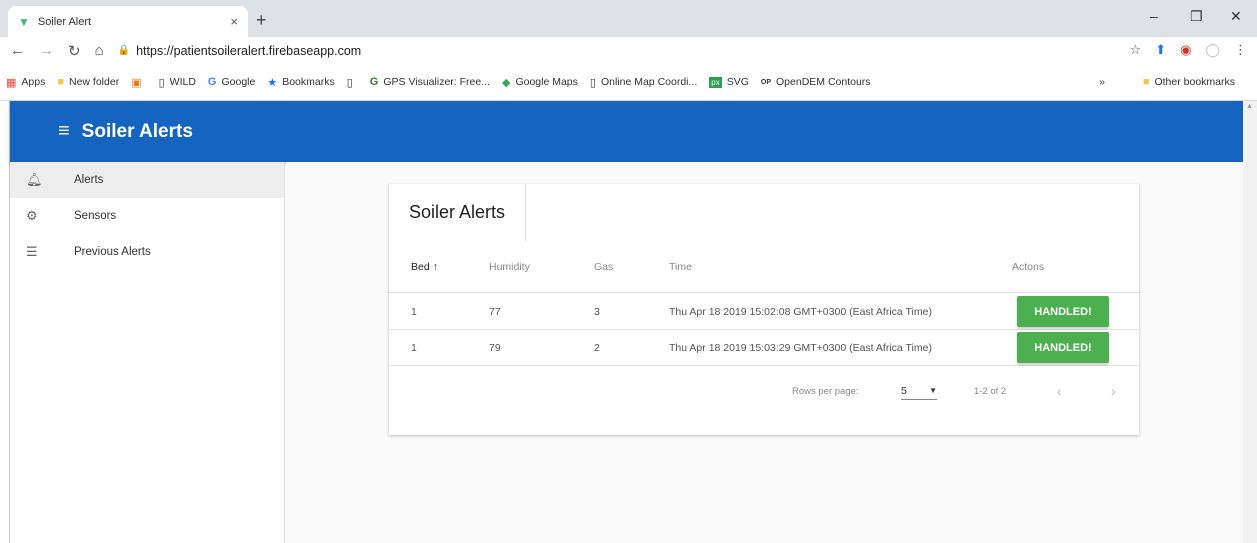 The width and height of the screenshot is (1257, 543). What do you see at coordinates (729, 82) in the screenshot?
I see `bookmark-svg: px SVG` at bounding box center [729, 82].